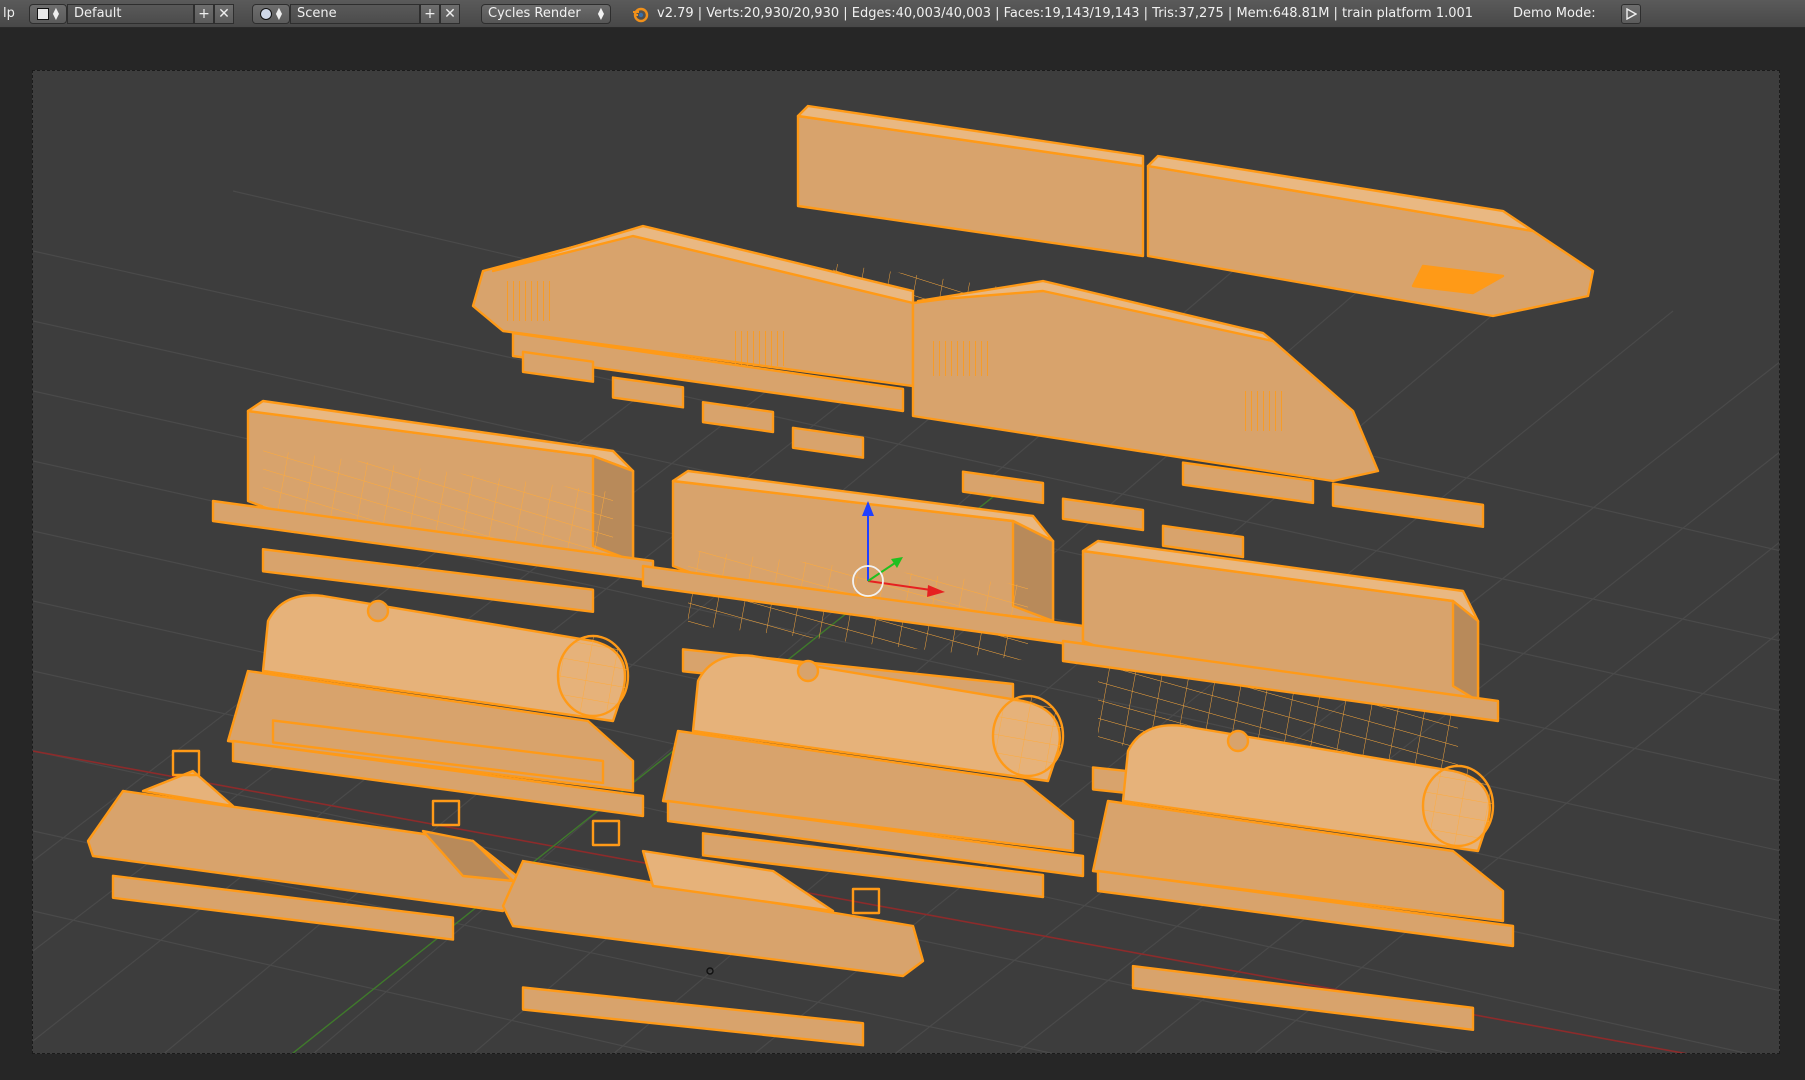 Image resolution: width=1805 pixels, height=1080 pixels. What do you see at coordinates (130, 13) in the screenshot?
I see `layout-name-field: Default` at bounding box center [130, 13].